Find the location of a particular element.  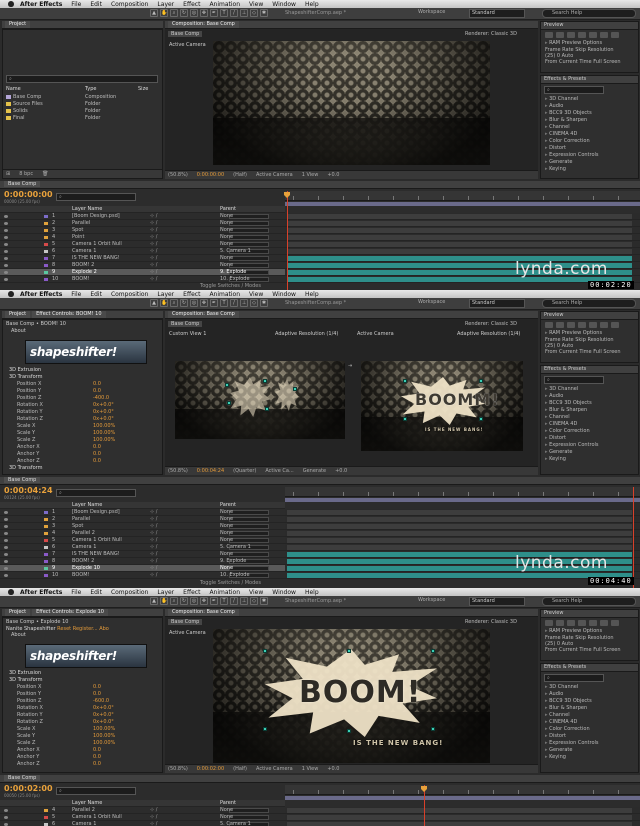

layer-track-bar is located at coordinates (462, 575).